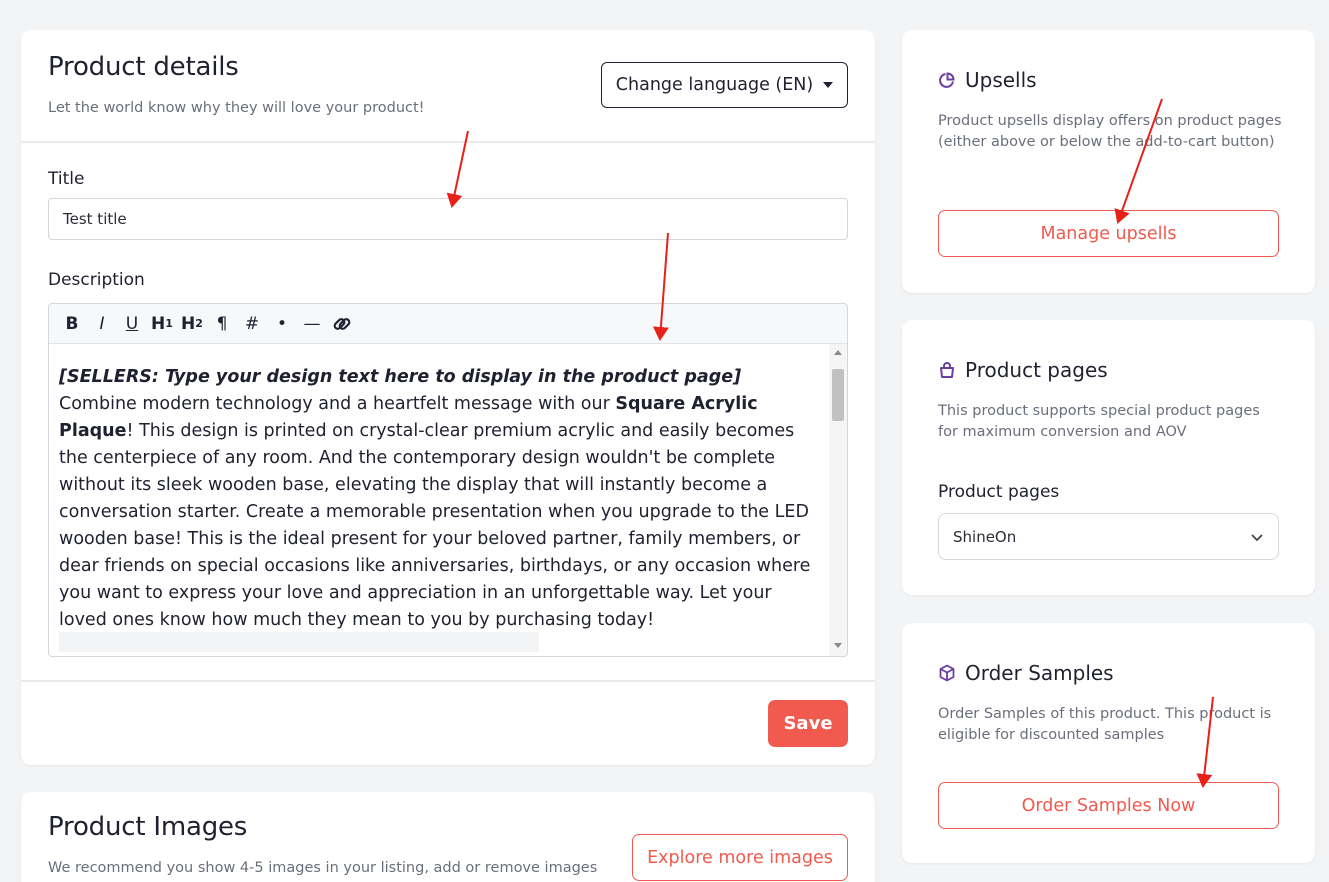 The width and height of the screenshot is (1329, 882). I want to click on explore-images-button: Explore more images, so click(740, 857).